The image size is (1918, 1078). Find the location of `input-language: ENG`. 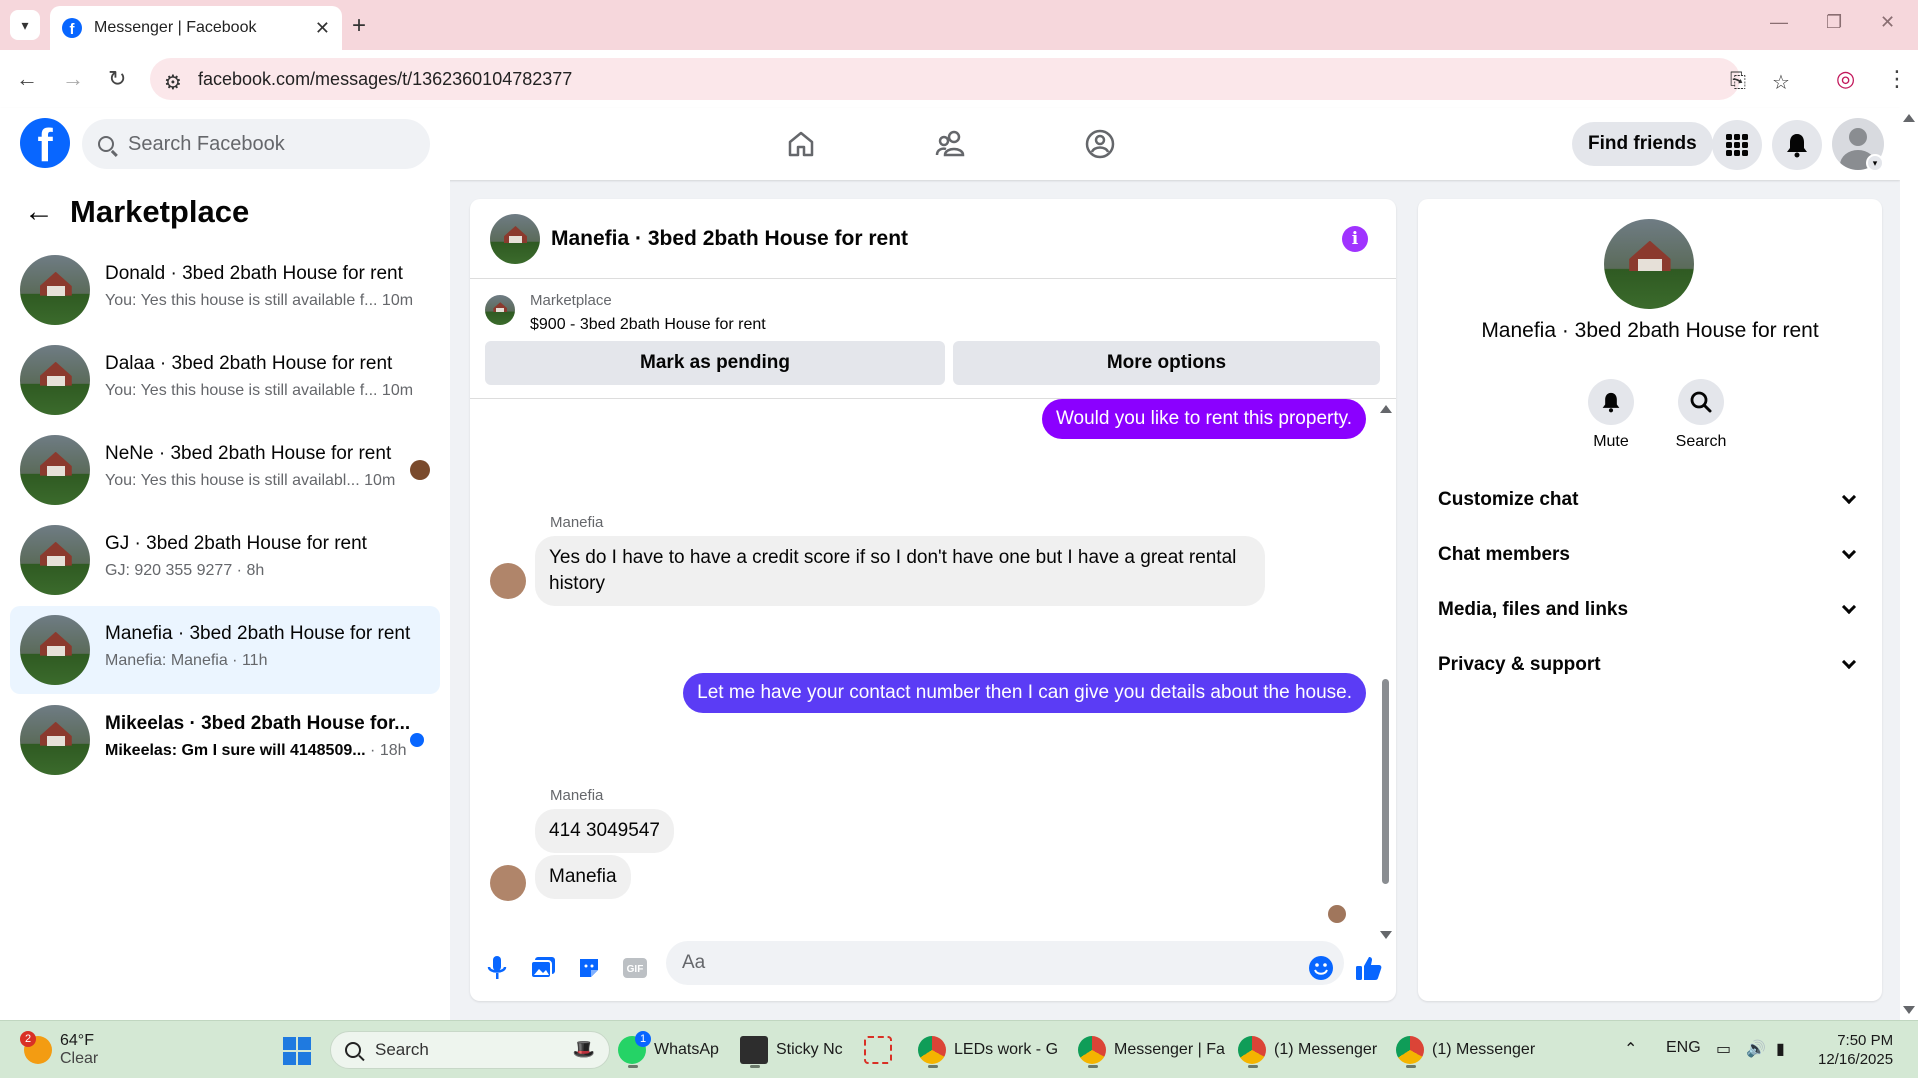

input-language: ENG is located at coordinates (1683, 1048).